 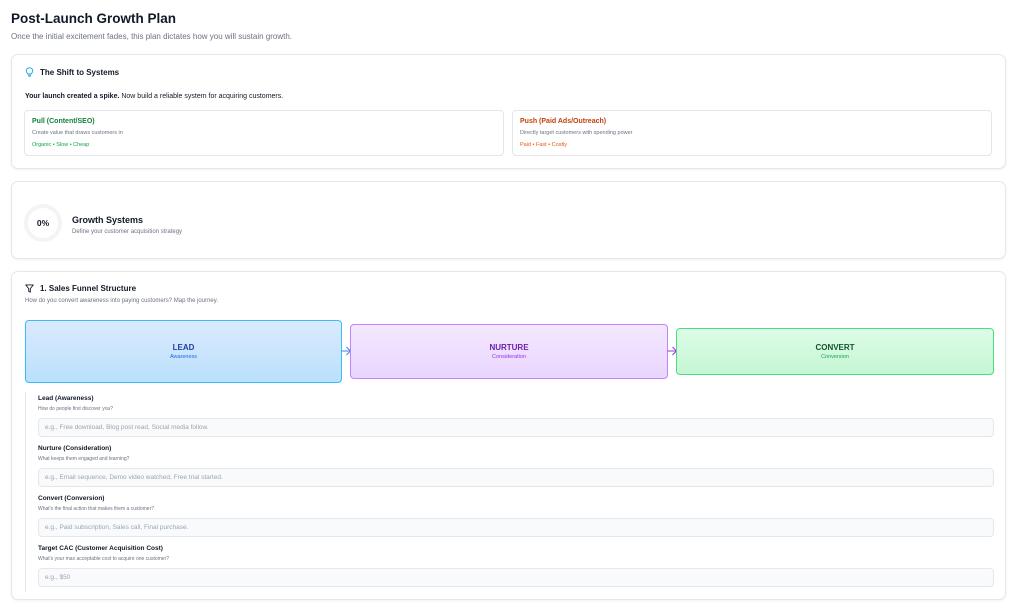 I want to click on shift-intro-bold: Your launch created a spike., so click(x=72, y=96).